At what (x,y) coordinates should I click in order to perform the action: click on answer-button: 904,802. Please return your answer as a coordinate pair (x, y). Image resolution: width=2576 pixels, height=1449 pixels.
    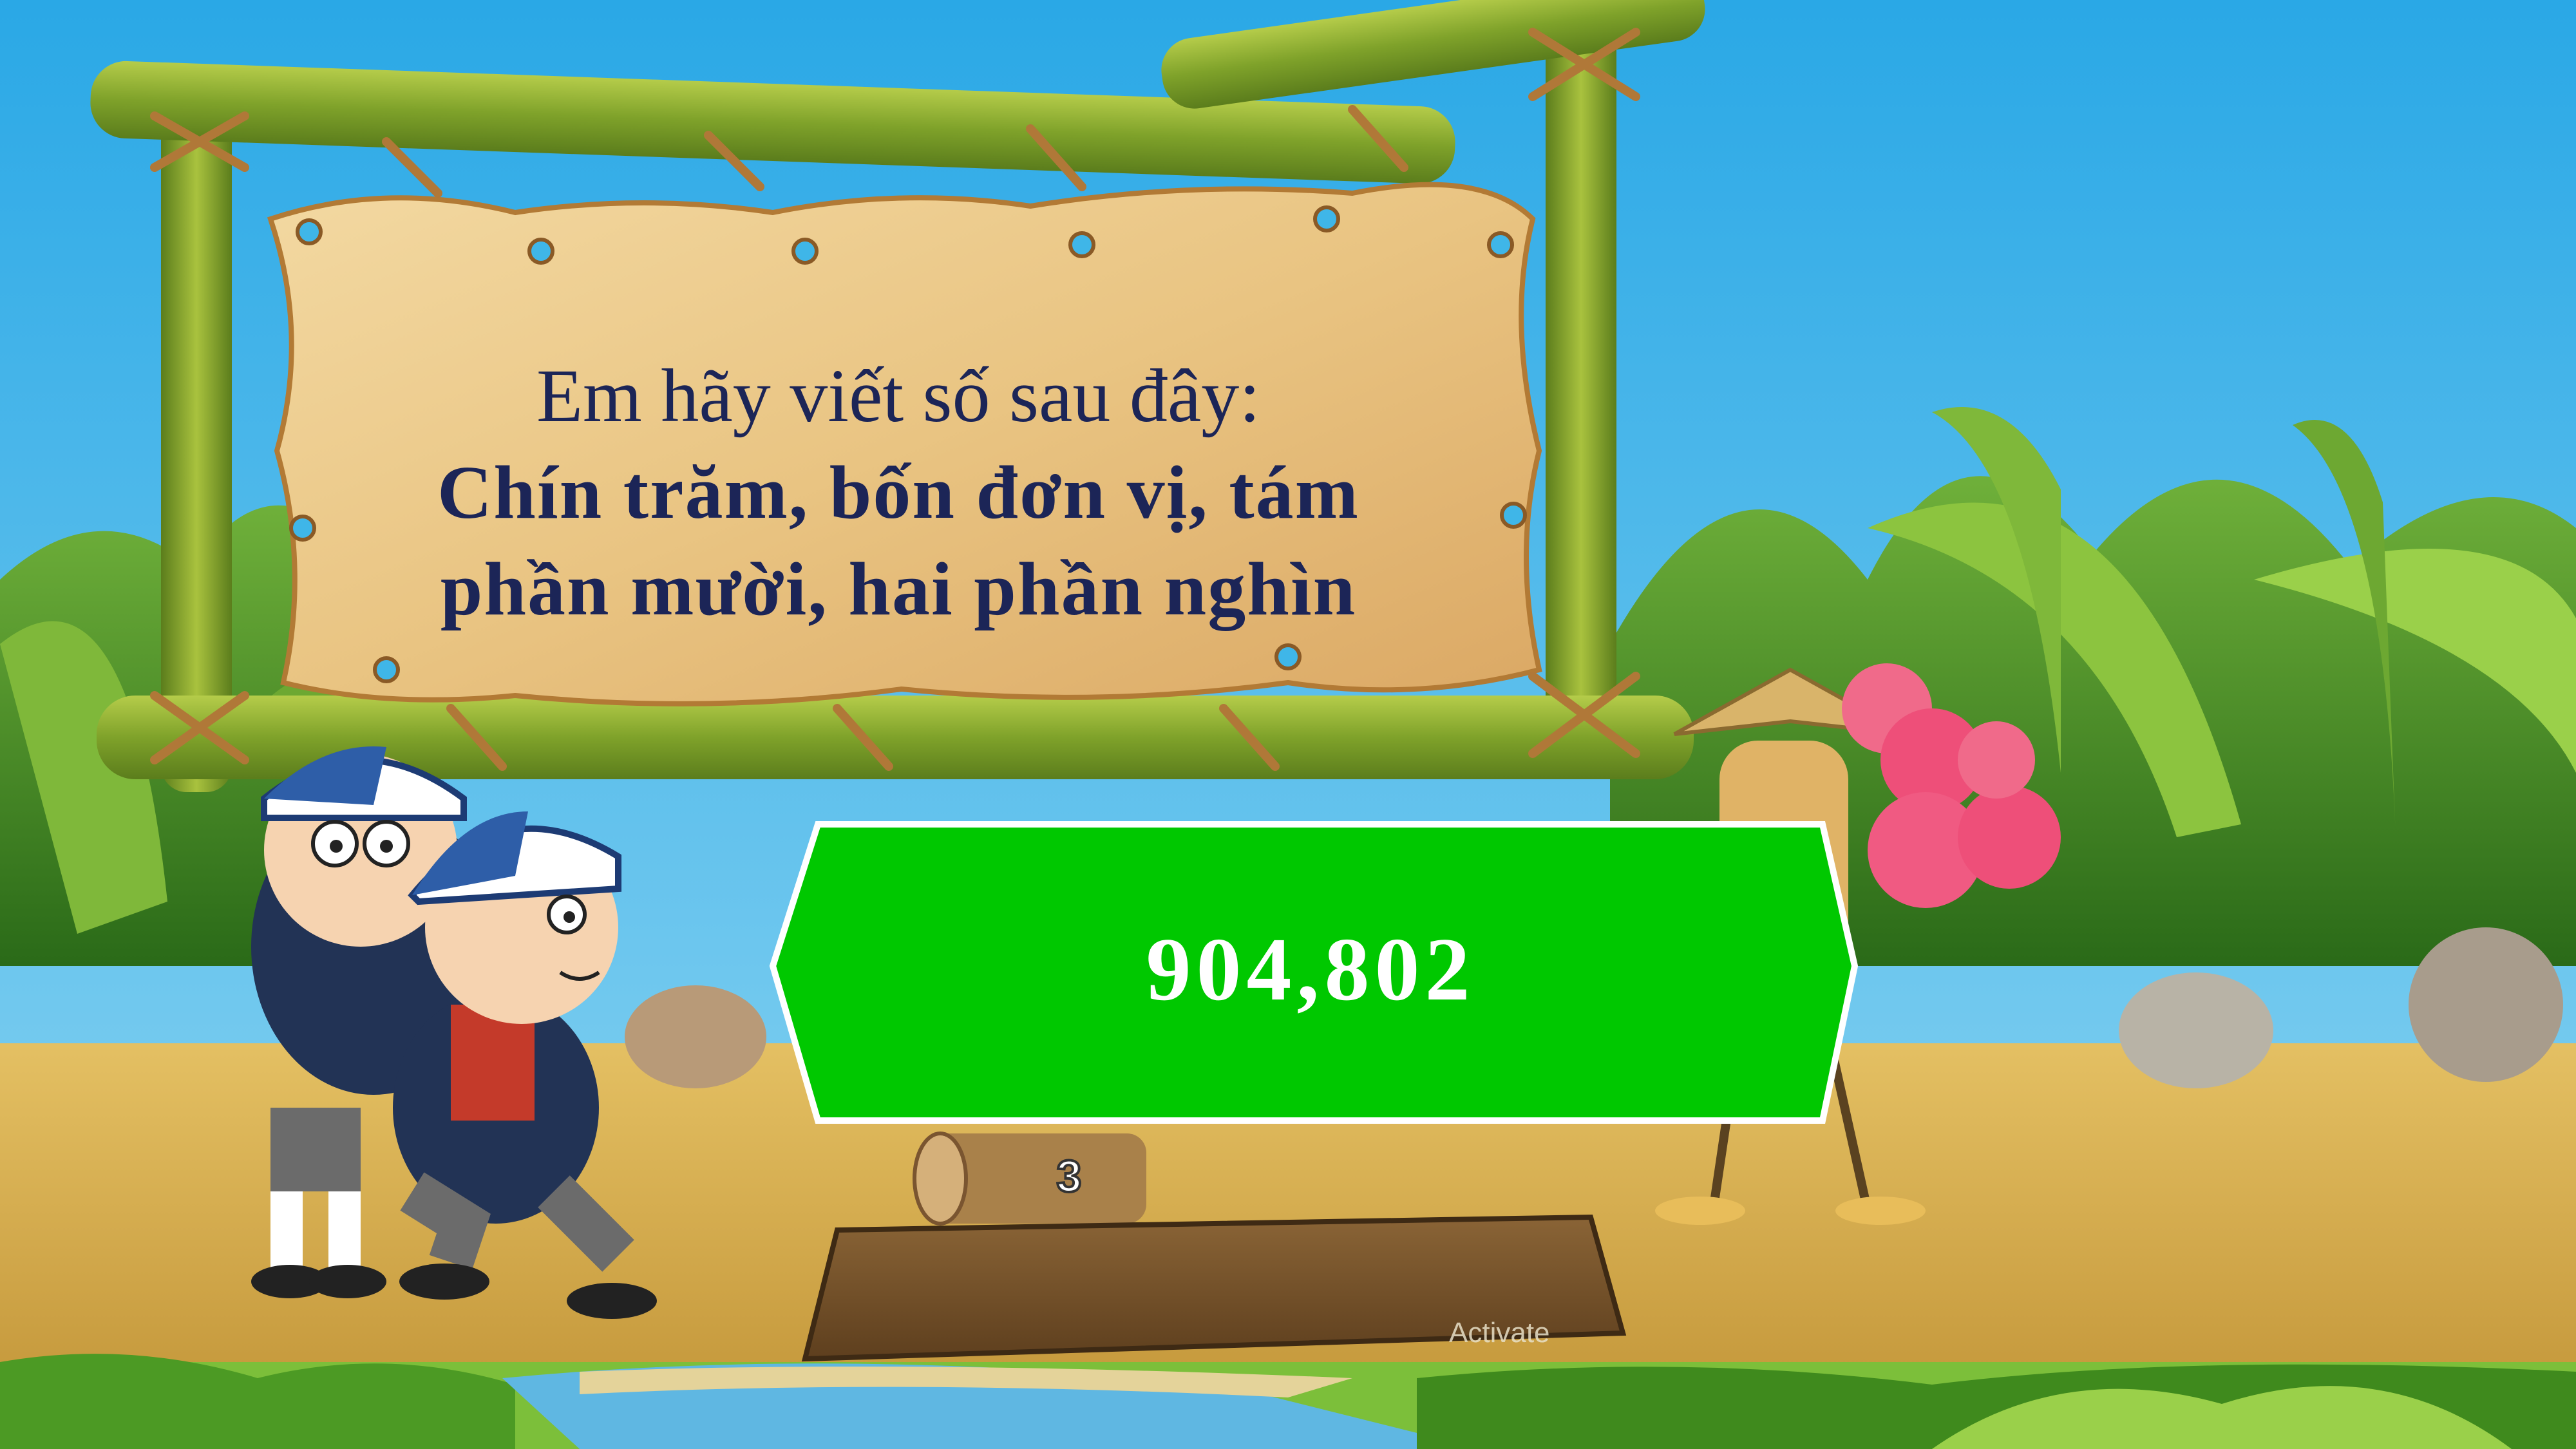
    Looking at the image, I should click on (1310, 969).